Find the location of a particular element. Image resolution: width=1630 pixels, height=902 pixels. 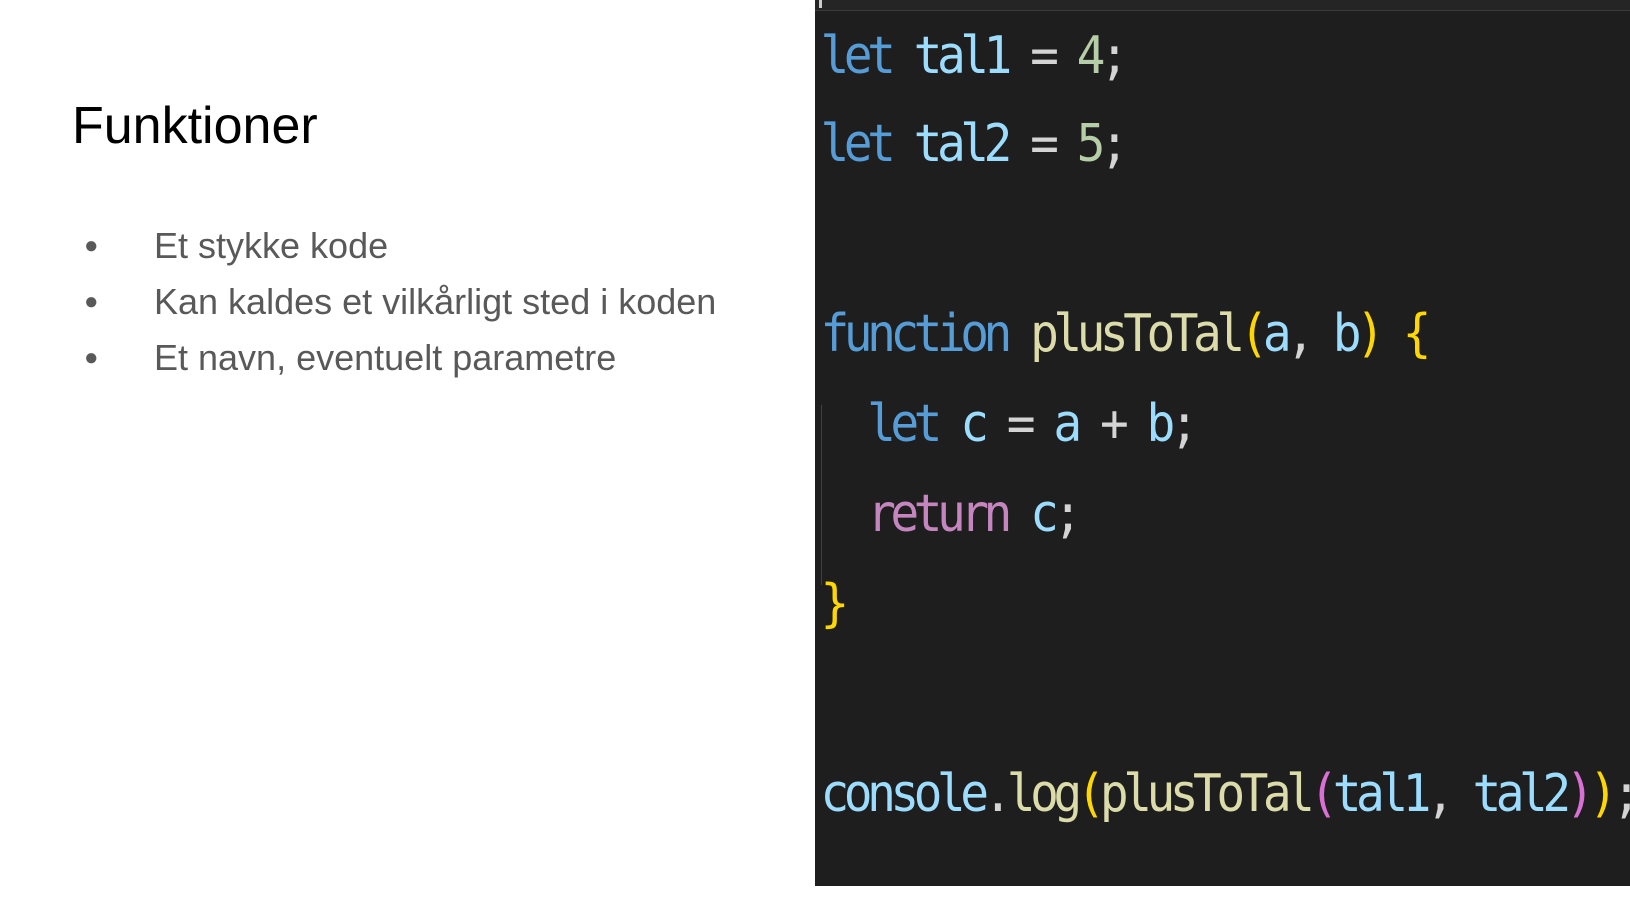

bullet-item: ● Et navn, eventuelt parametre is located at coordinates (400, 358).